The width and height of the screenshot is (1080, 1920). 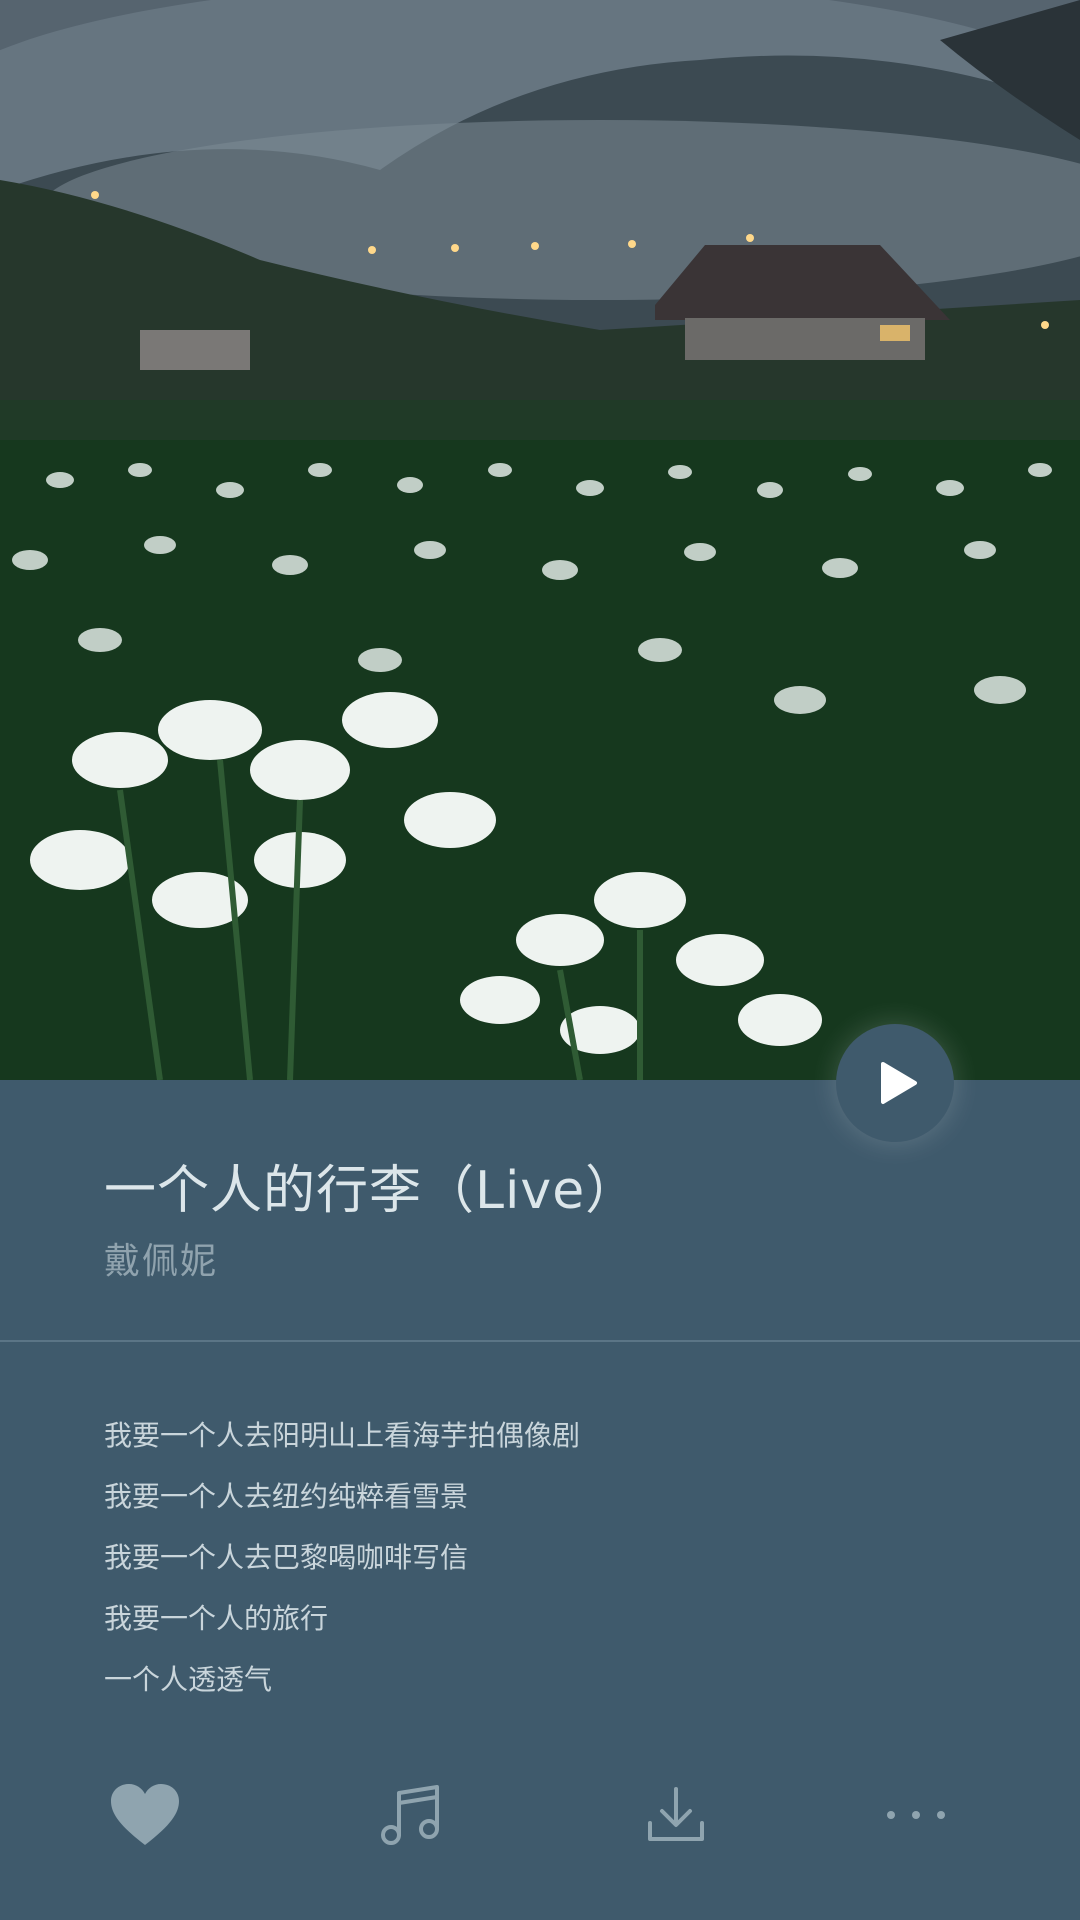 What do you see at coordinates (286, 1496) in the screenshot?
I see `lyric-line: 我要一个人去纽约纯粹看雪景` at bounding box center [286, 1496].